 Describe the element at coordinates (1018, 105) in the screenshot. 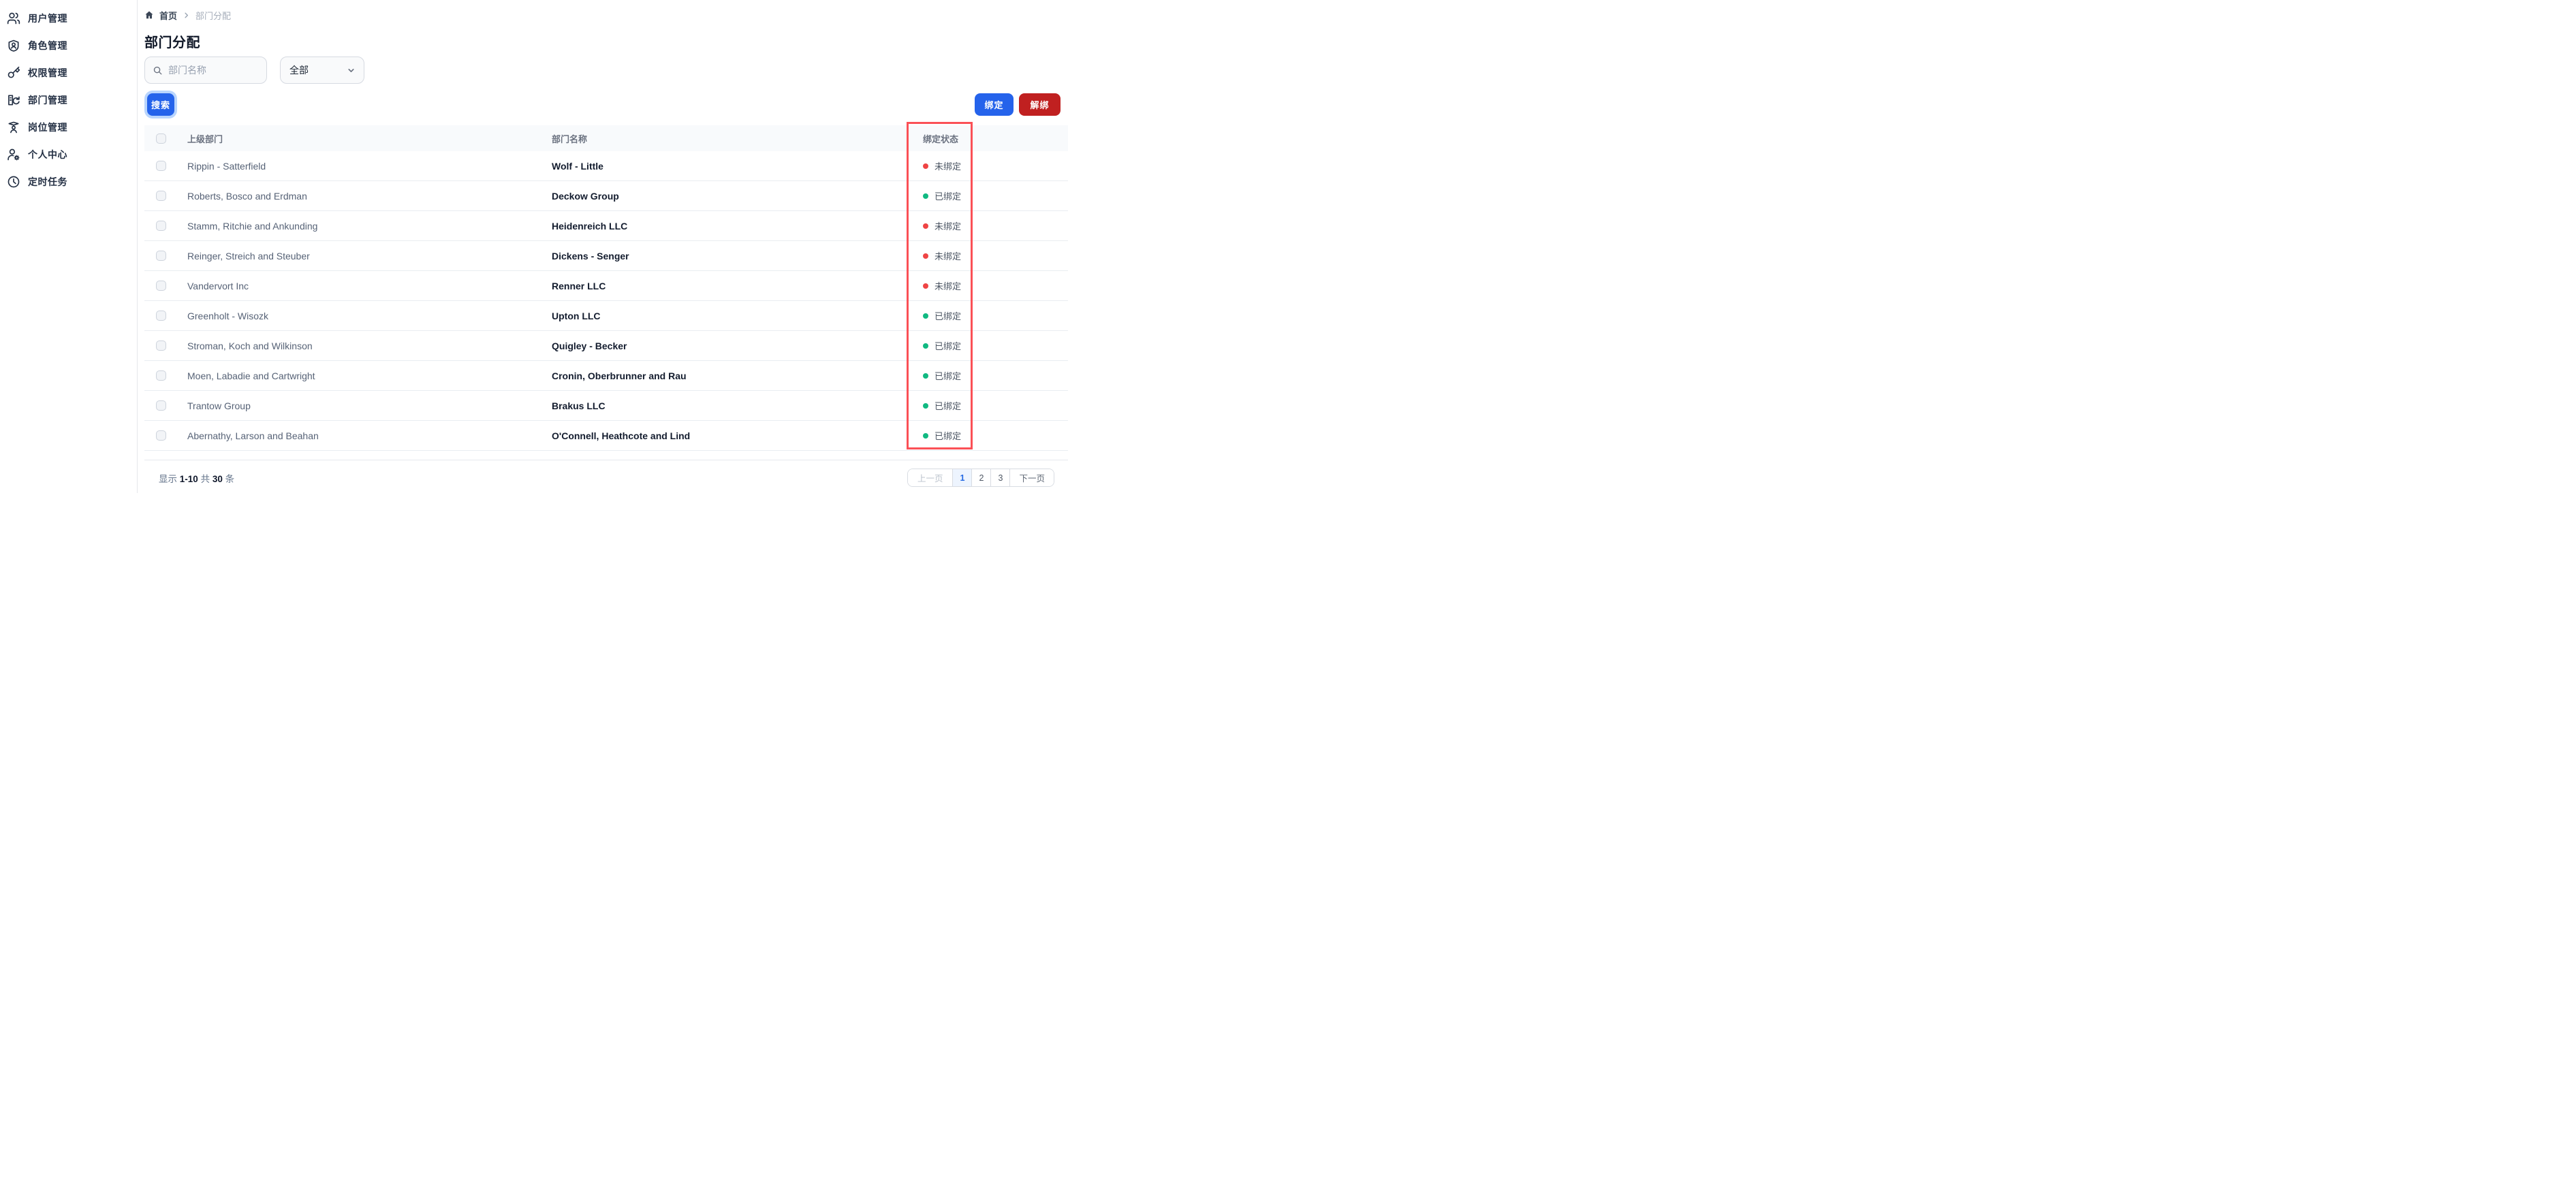

I see `bulk-actions: 绑定 解绑` at that location.